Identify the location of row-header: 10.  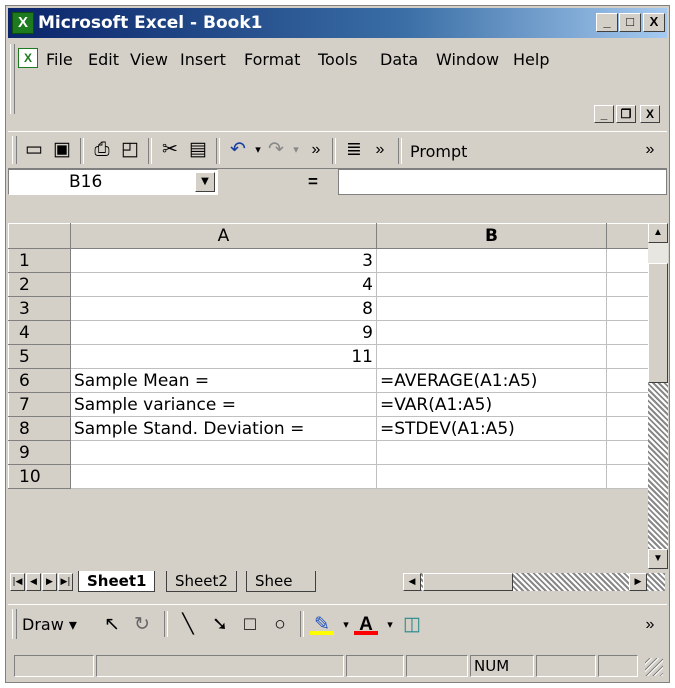
(39, 476).